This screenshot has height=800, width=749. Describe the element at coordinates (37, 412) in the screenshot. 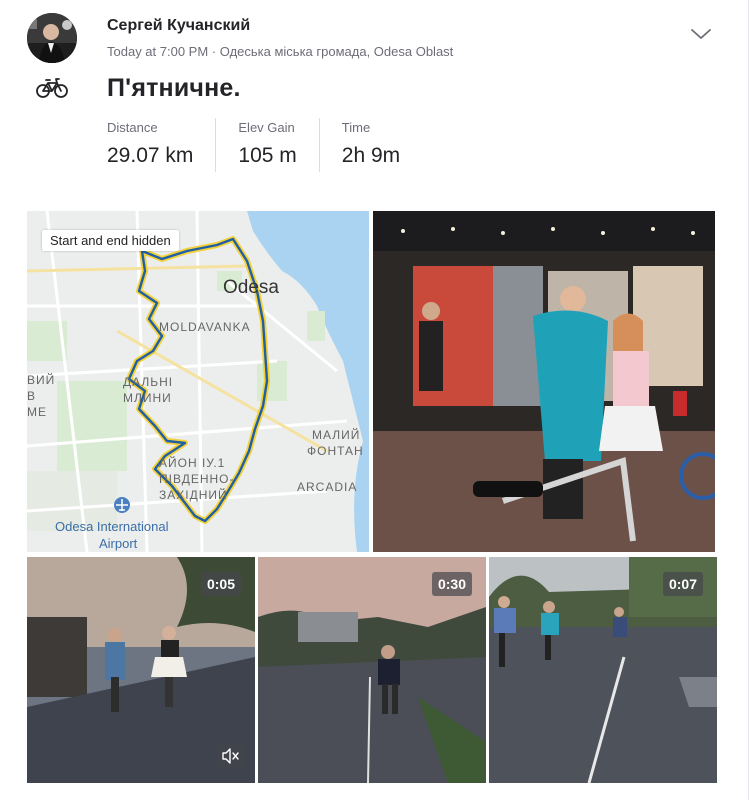

I see `map-label-district: МЕ` at that location.